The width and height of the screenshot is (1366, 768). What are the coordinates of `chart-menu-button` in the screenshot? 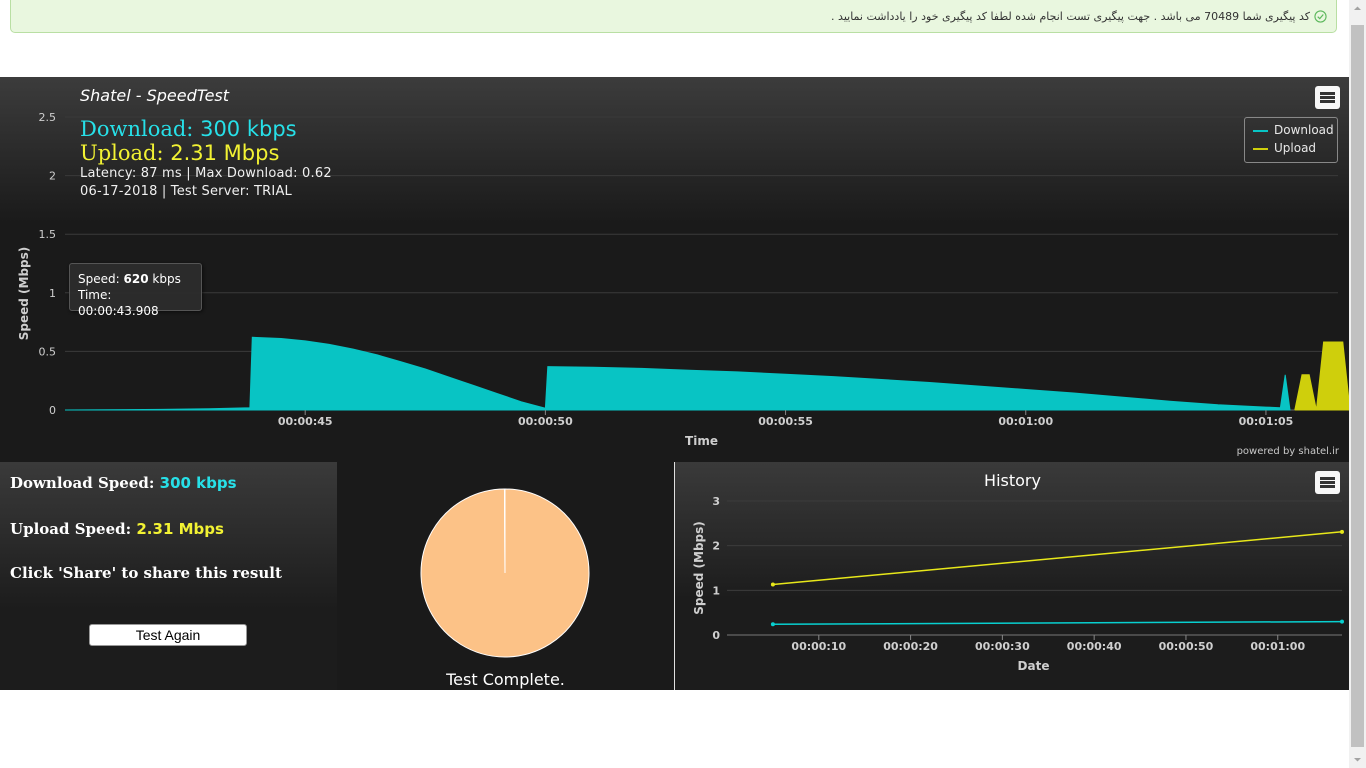 It's located at (1327, 97).